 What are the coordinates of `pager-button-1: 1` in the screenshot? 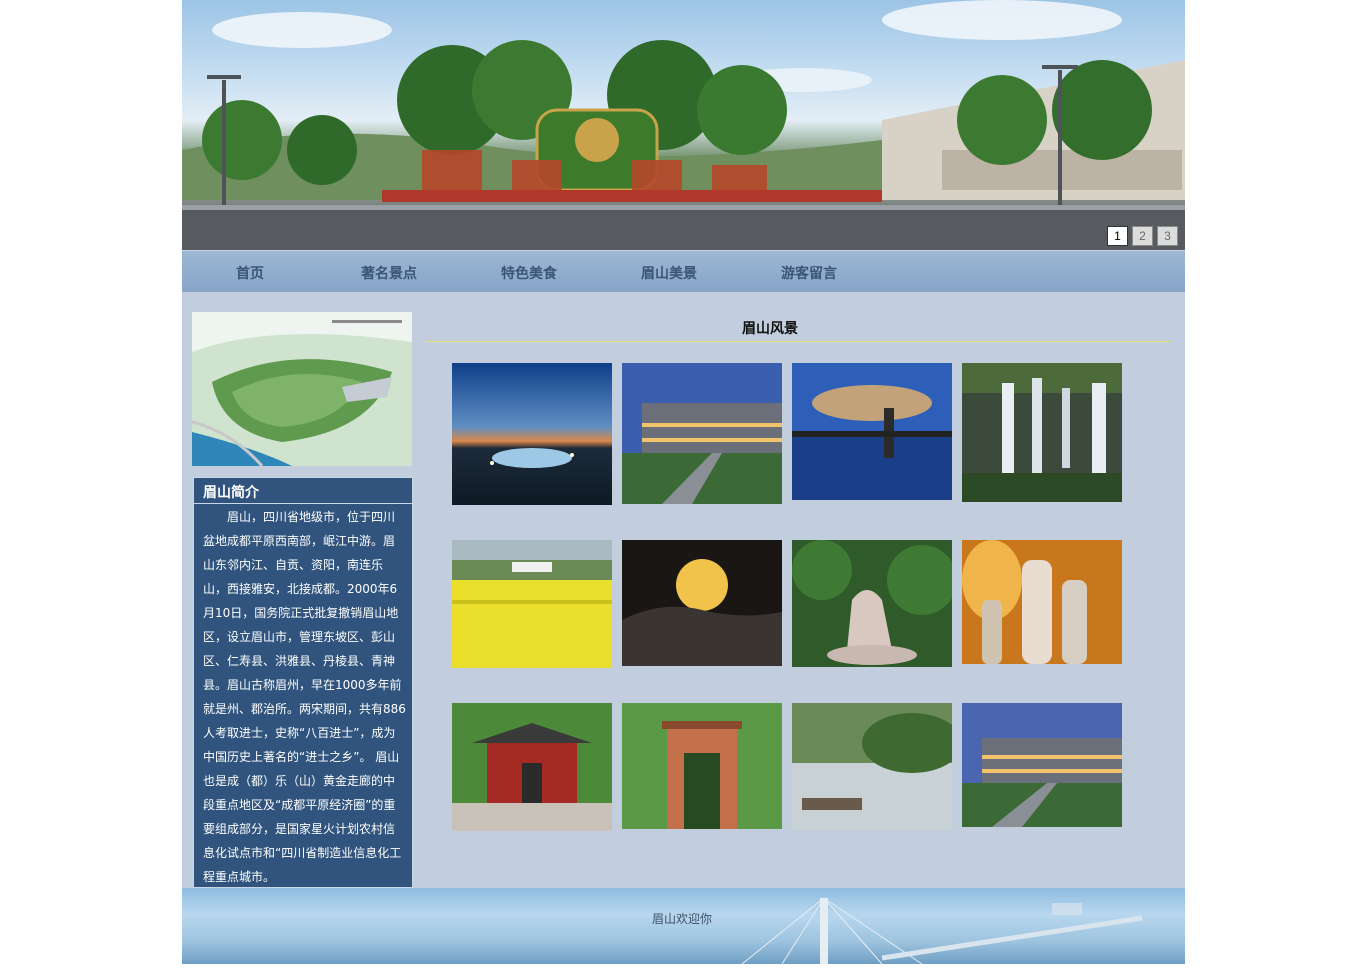 It's located at (1117, 236).